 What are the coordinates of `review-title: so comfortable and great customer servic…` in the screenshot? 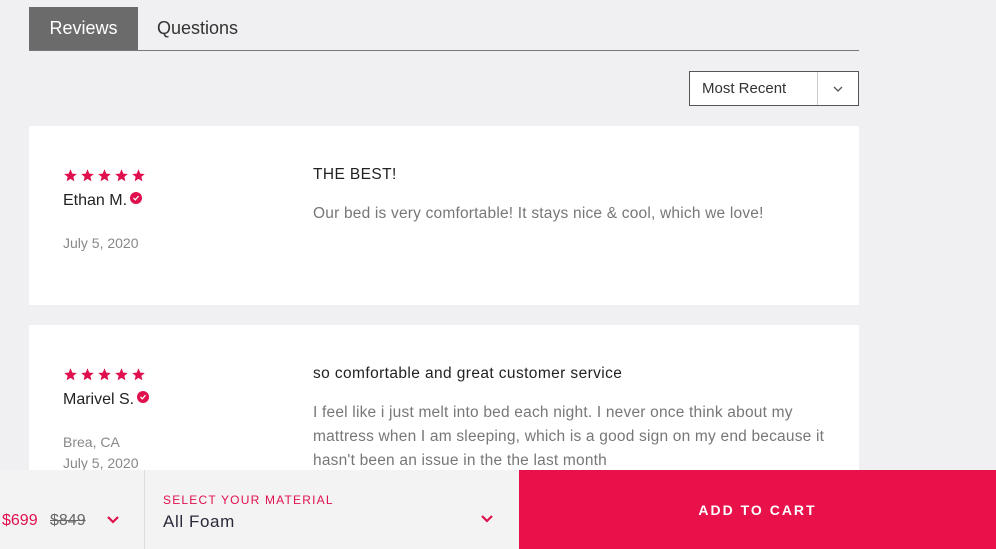 It's located at (468, 373).